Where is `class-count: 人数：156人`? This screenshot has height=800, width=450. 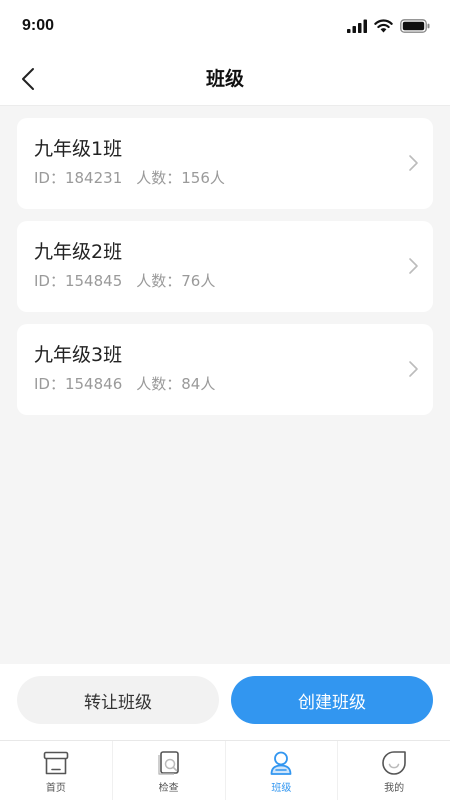 class-count: 人数：156人 is located at coordinates (180, 178).